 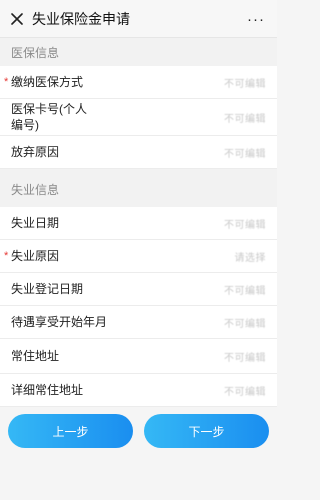 I want to click on row-label: 失业原因, so click(x=35, y=256).